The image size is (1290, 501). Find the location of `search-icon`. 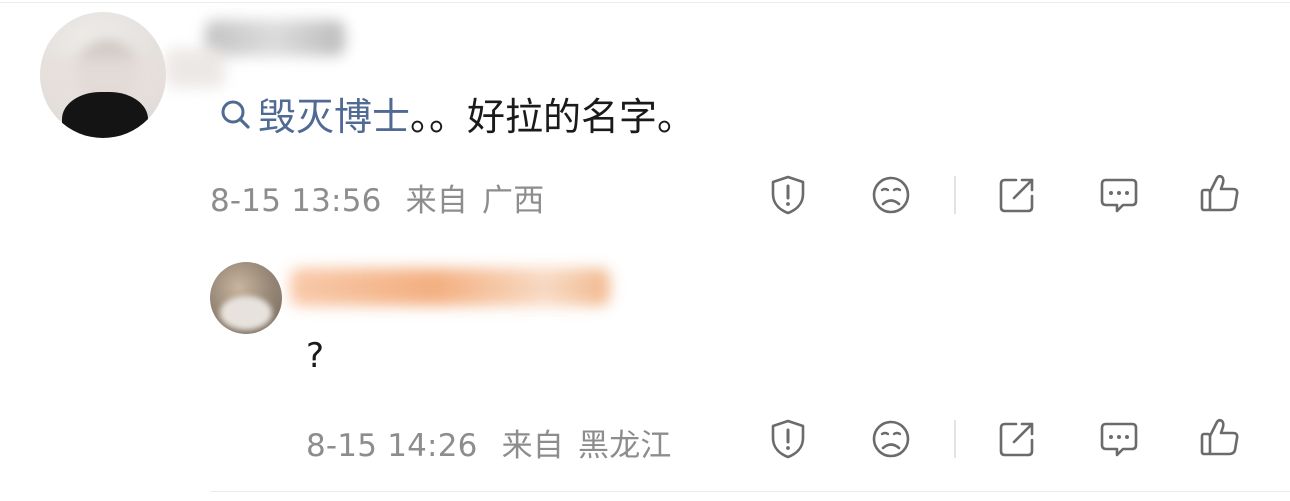

search-icon is located at coordinates (235, 113).